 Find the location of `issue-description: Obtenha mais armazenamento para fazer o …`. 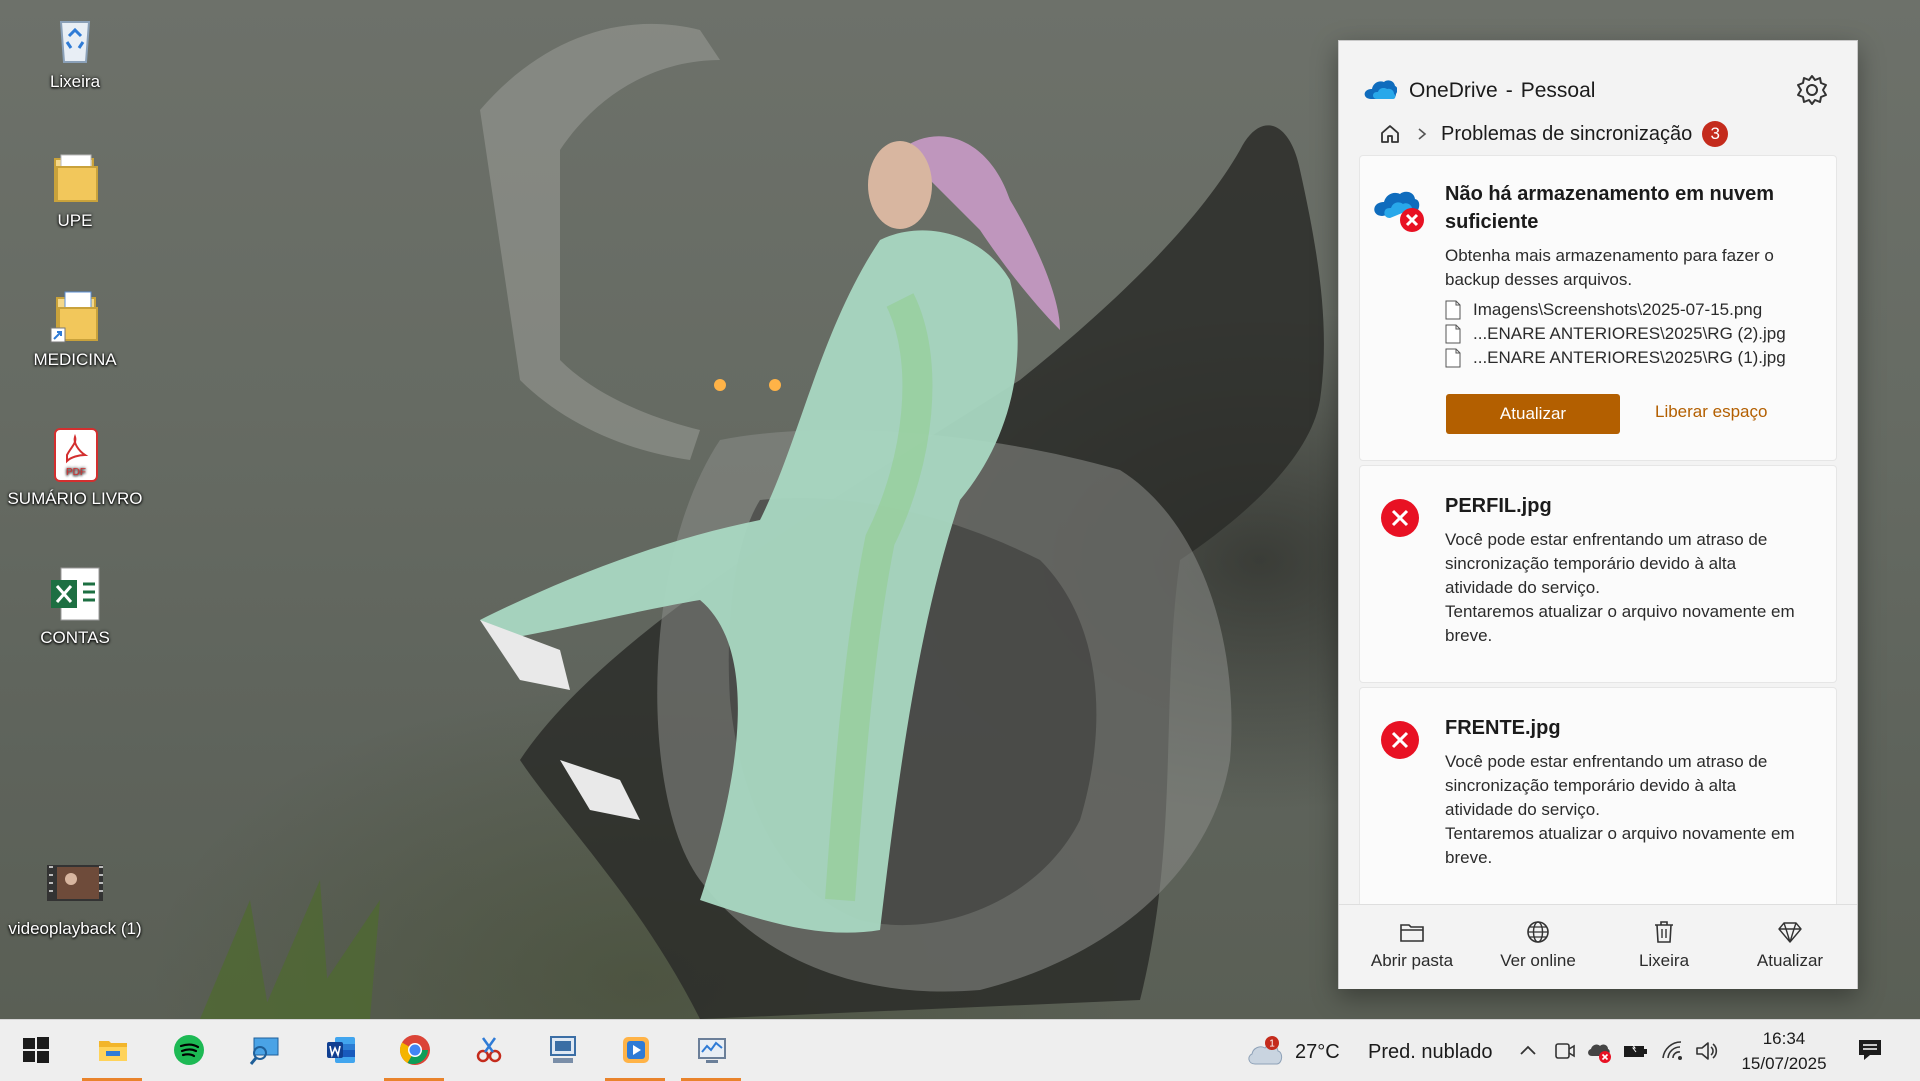

issue-description: Obtenha mais armazenamento para fazer o … is located at coordinates (1635, 268).